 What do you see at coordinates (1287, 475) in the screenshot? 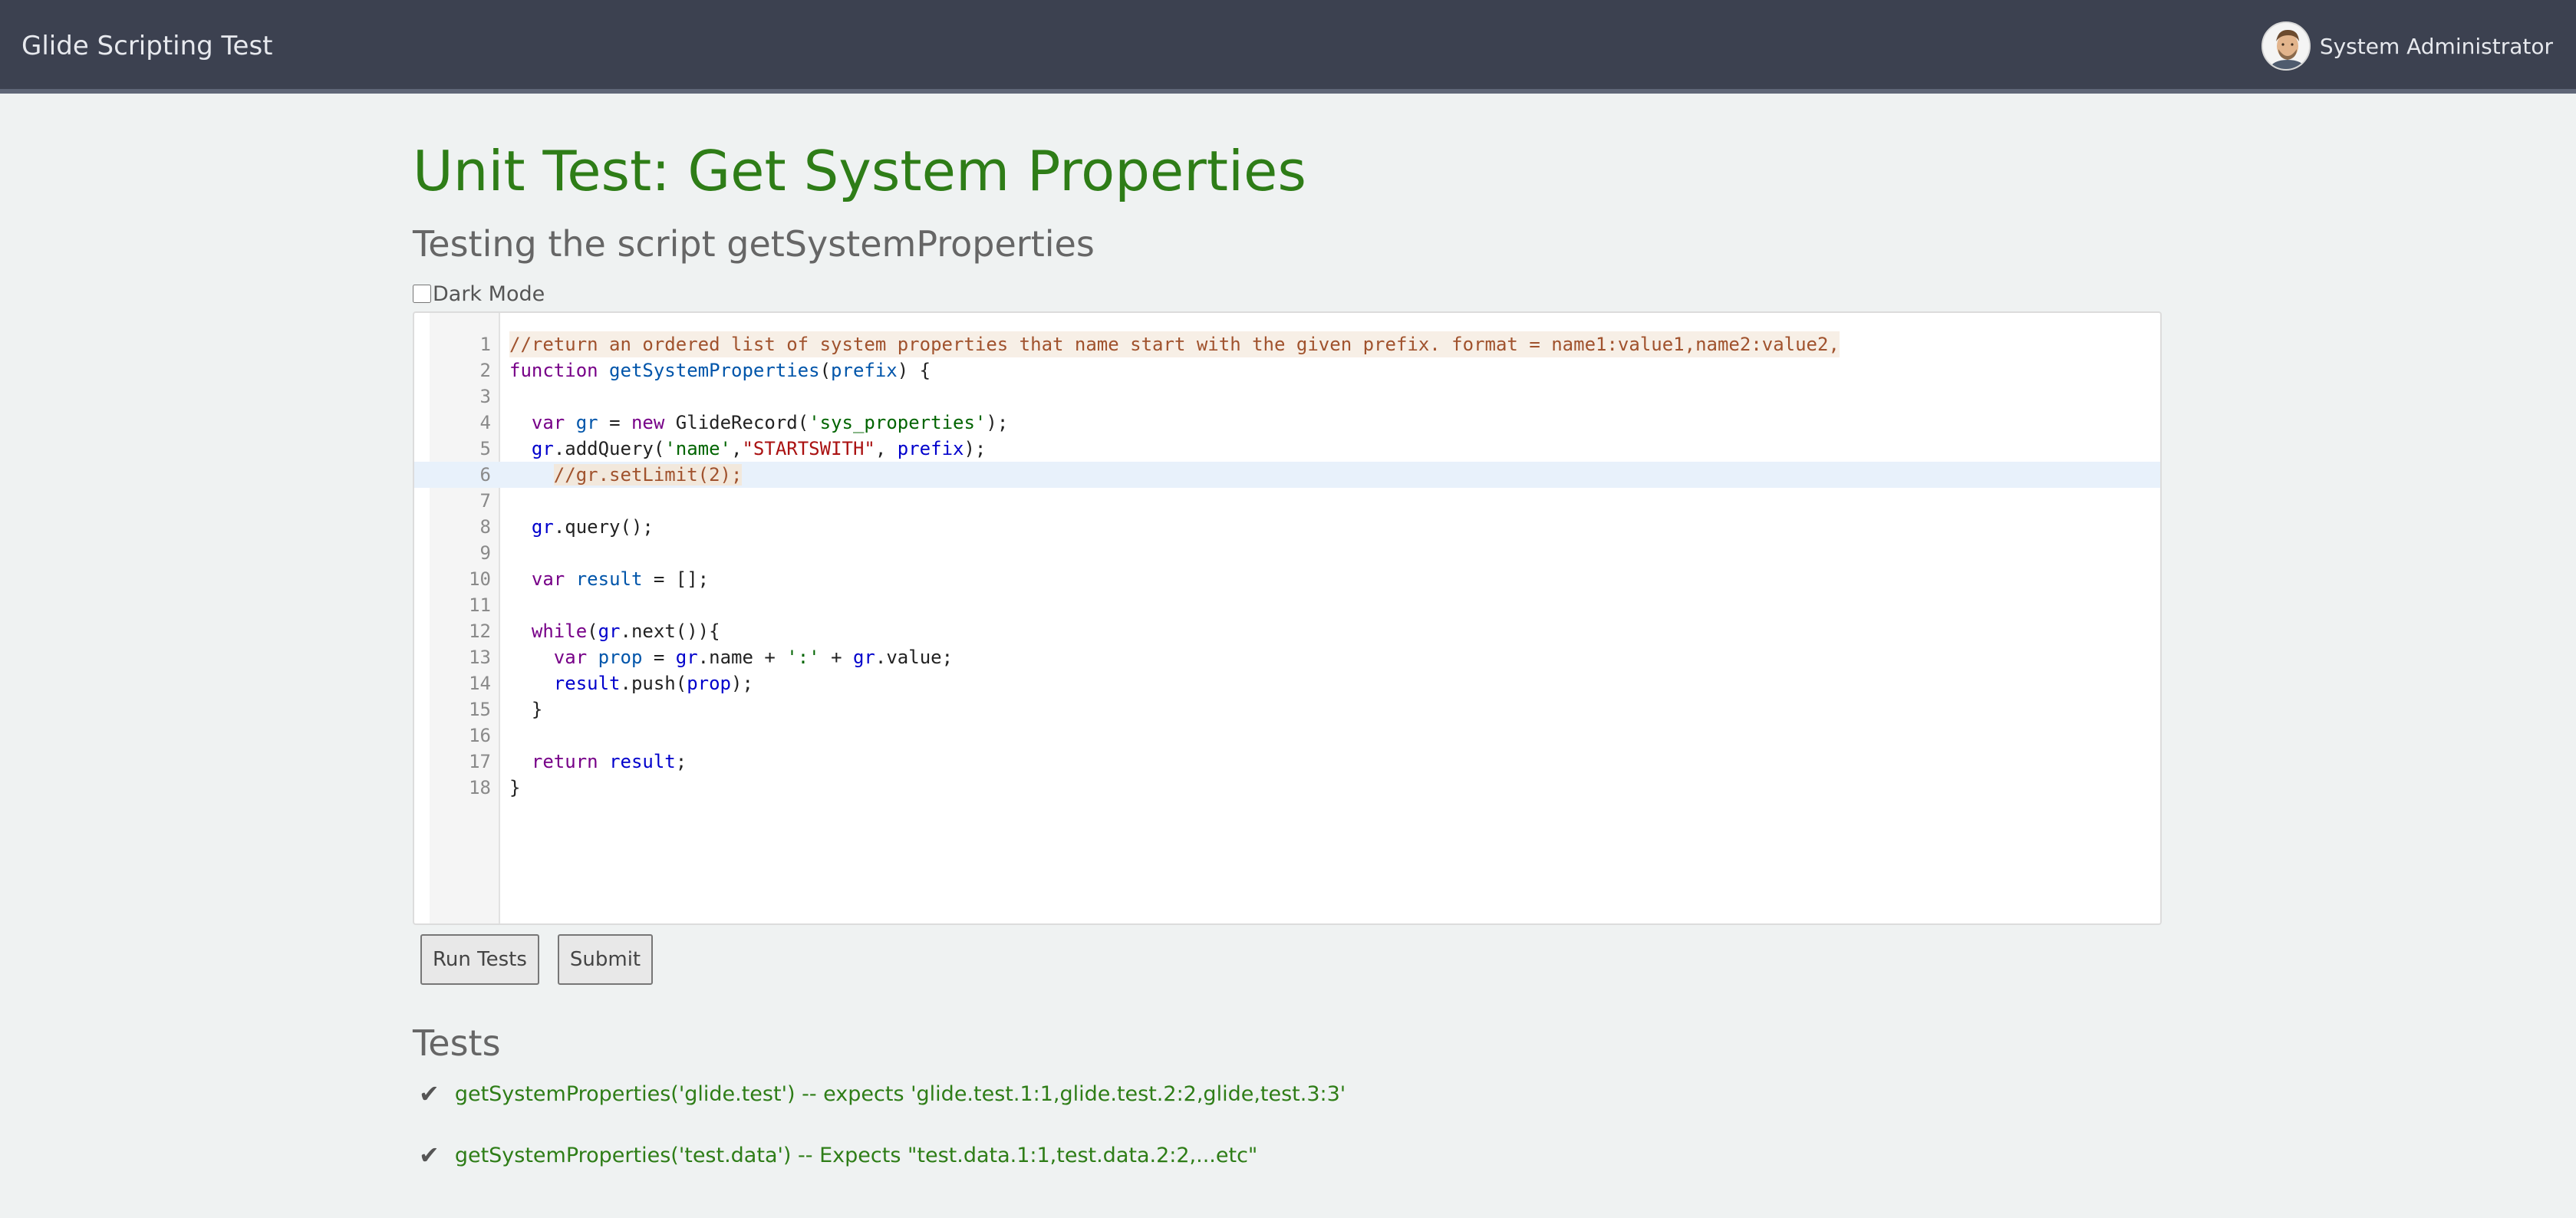
I see `code-line: 6 //gr.setLimit(2);` at bounding box center [1287, 475].